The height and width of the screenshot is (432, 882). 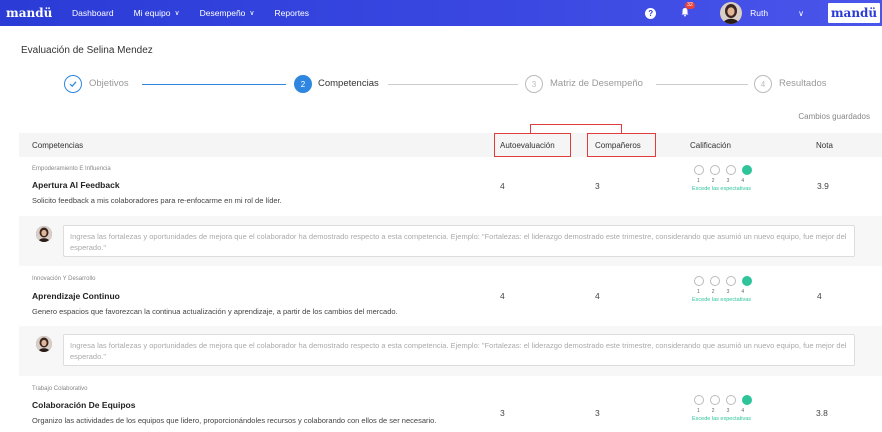 I want to click on nav-dashboard: Dashboard, so click(x=93, y=13).